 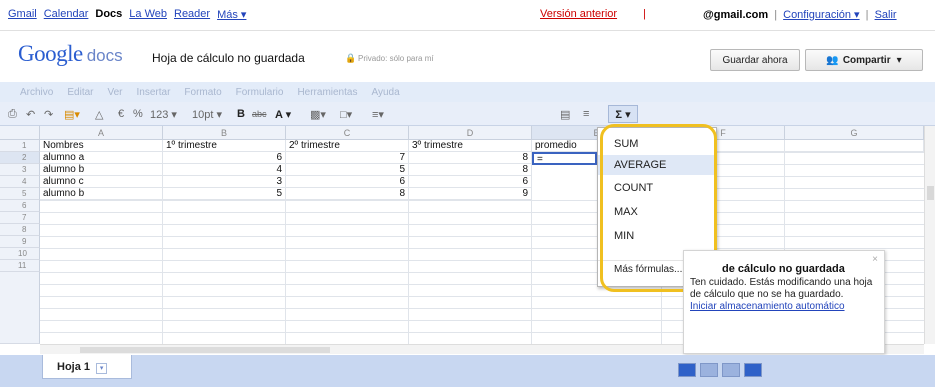 I want to click on cell-c4: 6, so click(x=347, y=182).